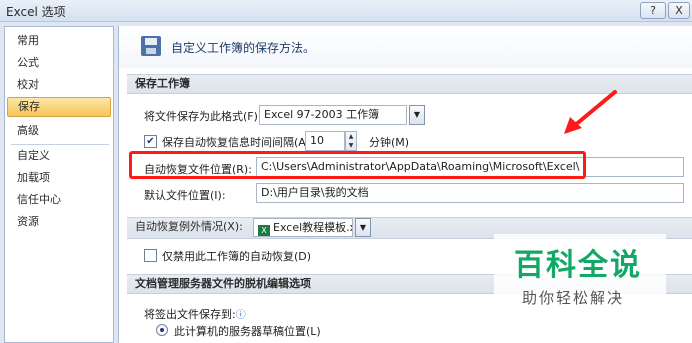  What do you see at coordinates (59, 156) in the screenshot?
I see `nav-item-customize: 自定义` at bounding box center [59, 156].